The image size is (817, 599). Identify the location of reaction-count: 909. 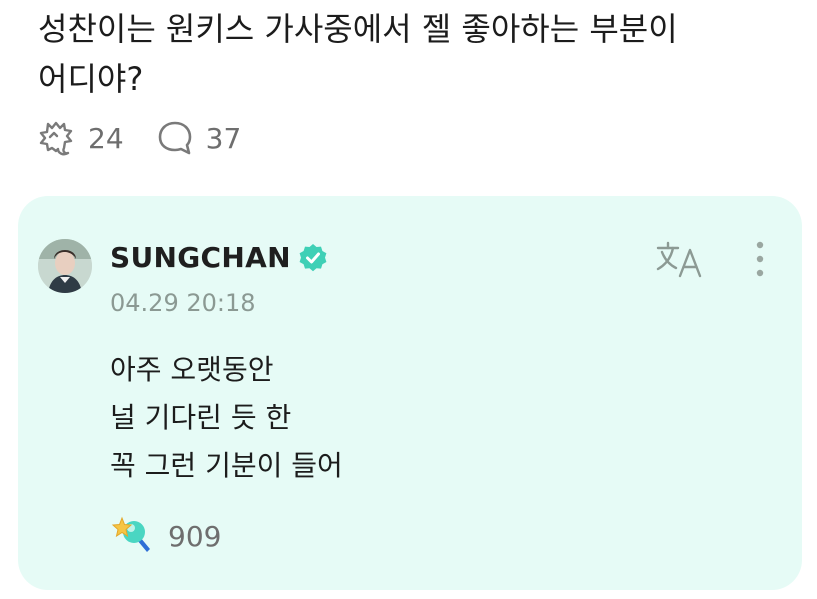
(195, 536).